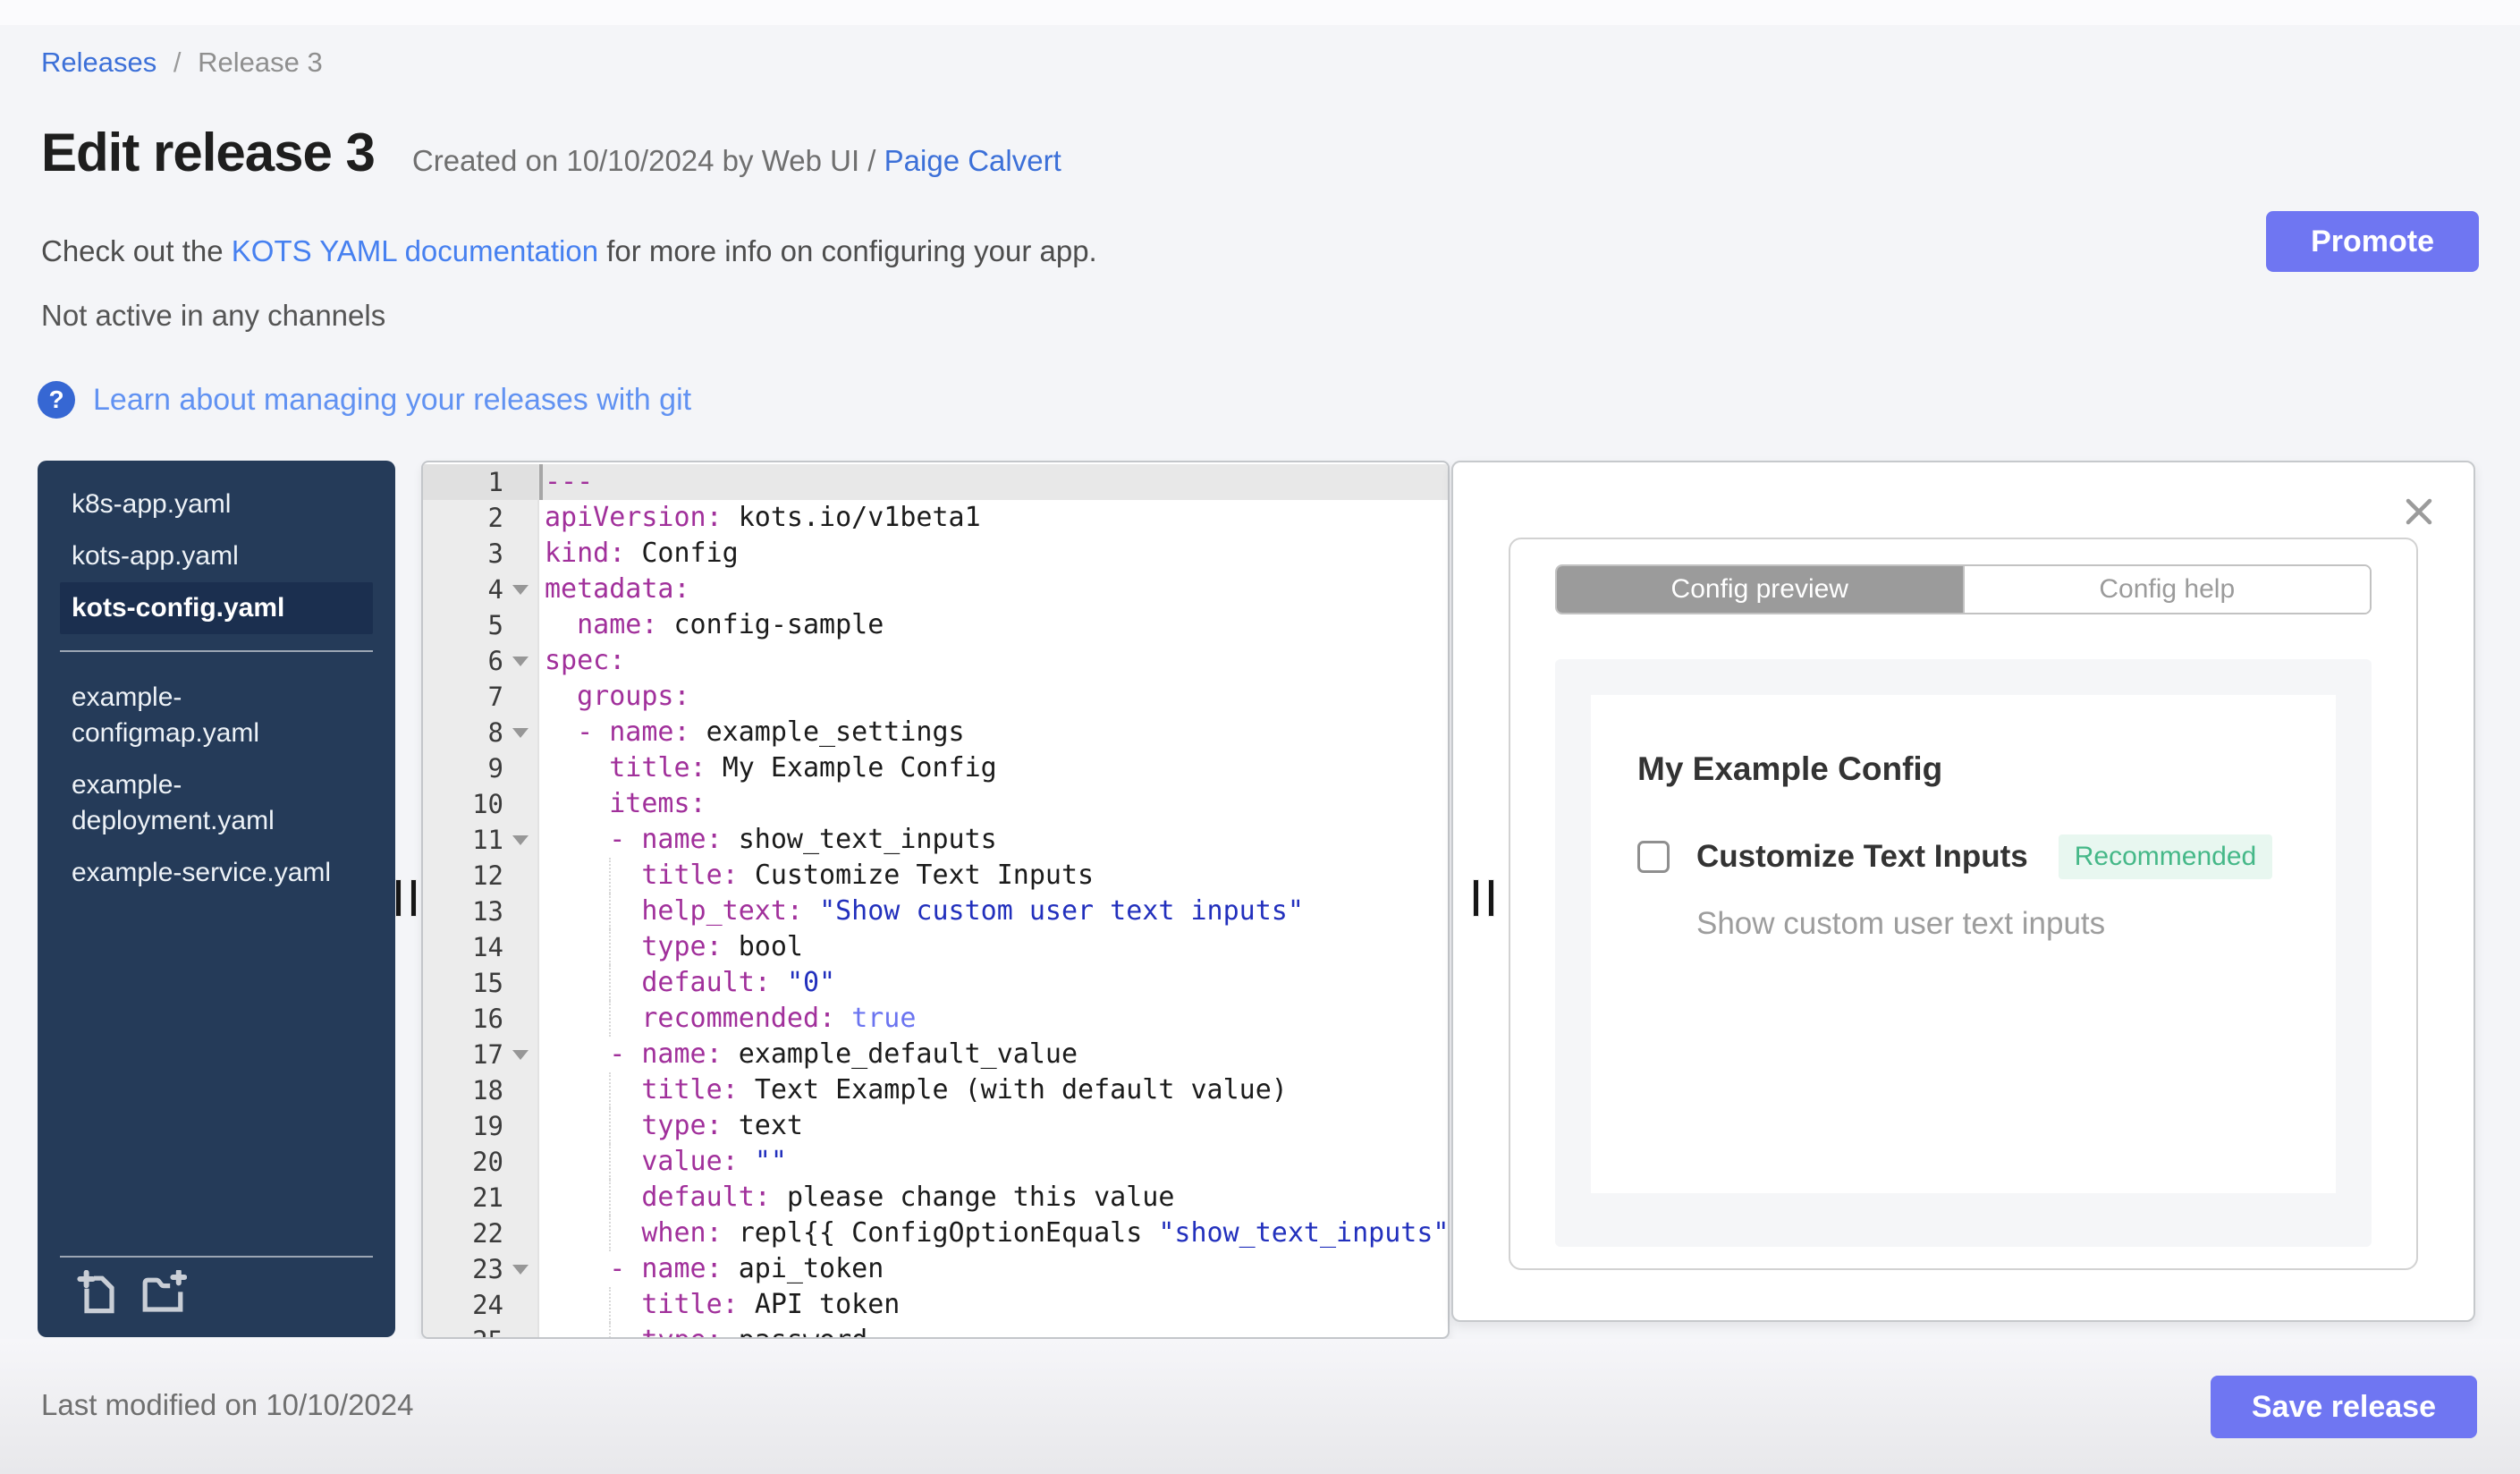  I want to click on editor-line-9: 9 title: My Example Config, so click(935, 768).